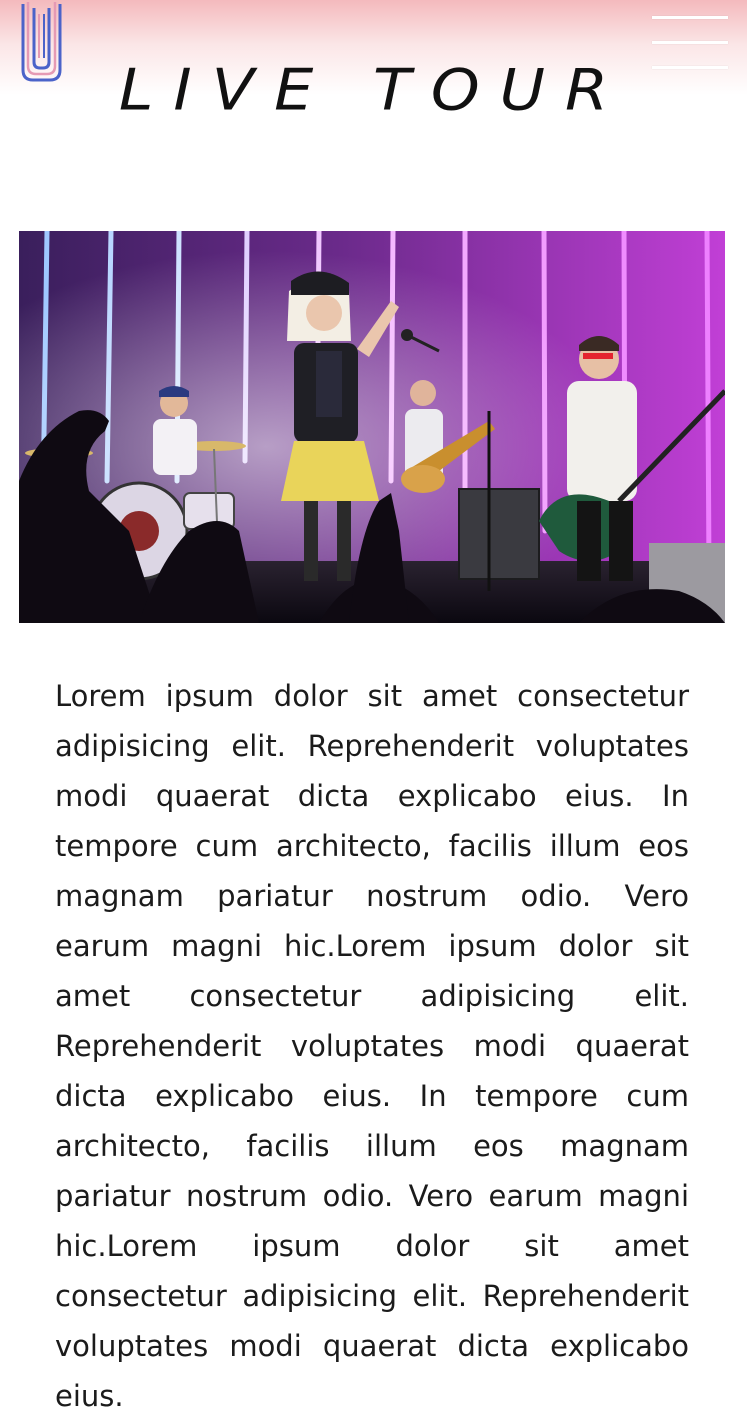 The image size is (747, 1421). What do you see at coordinates (690, 67) in the screenshot?
I see `menu-bar-bottom` at bounding box center [690, 67].